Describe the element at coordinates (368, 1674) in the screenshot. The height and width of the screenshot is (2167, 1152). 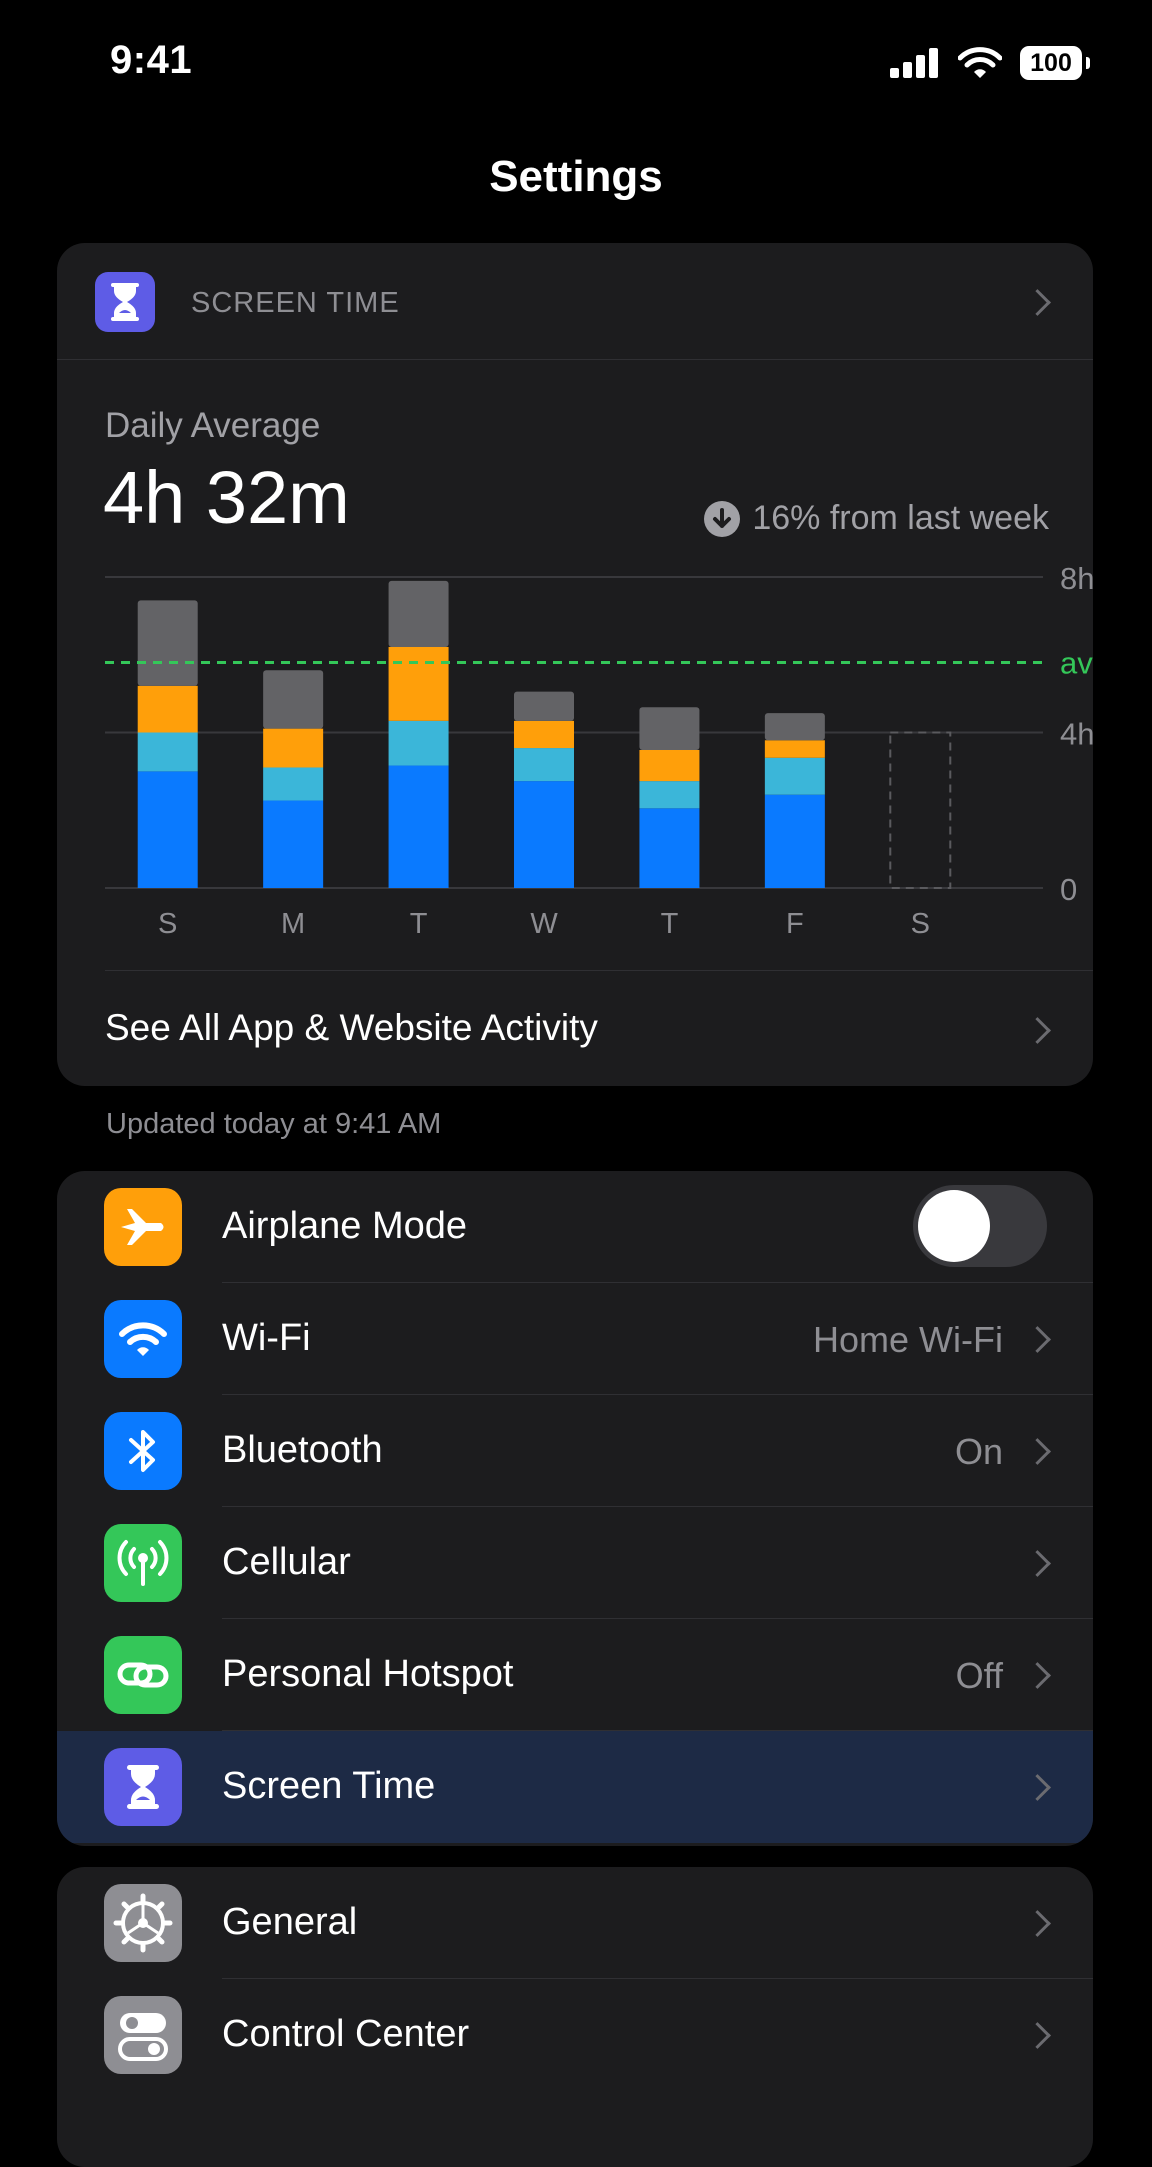
I see `settings-row-label: Personal Hotspot` at that location.